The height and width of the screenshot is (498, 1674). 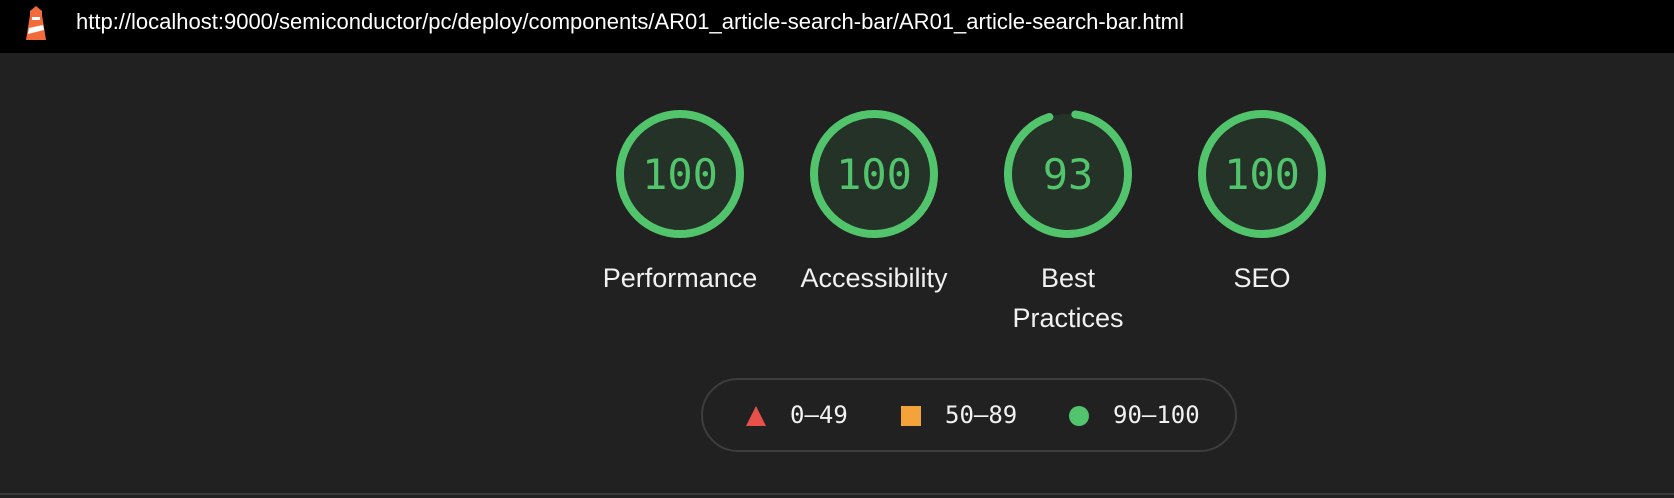 I want to click on performance-gauge: 100 Performance, so click(x=680, y=203).